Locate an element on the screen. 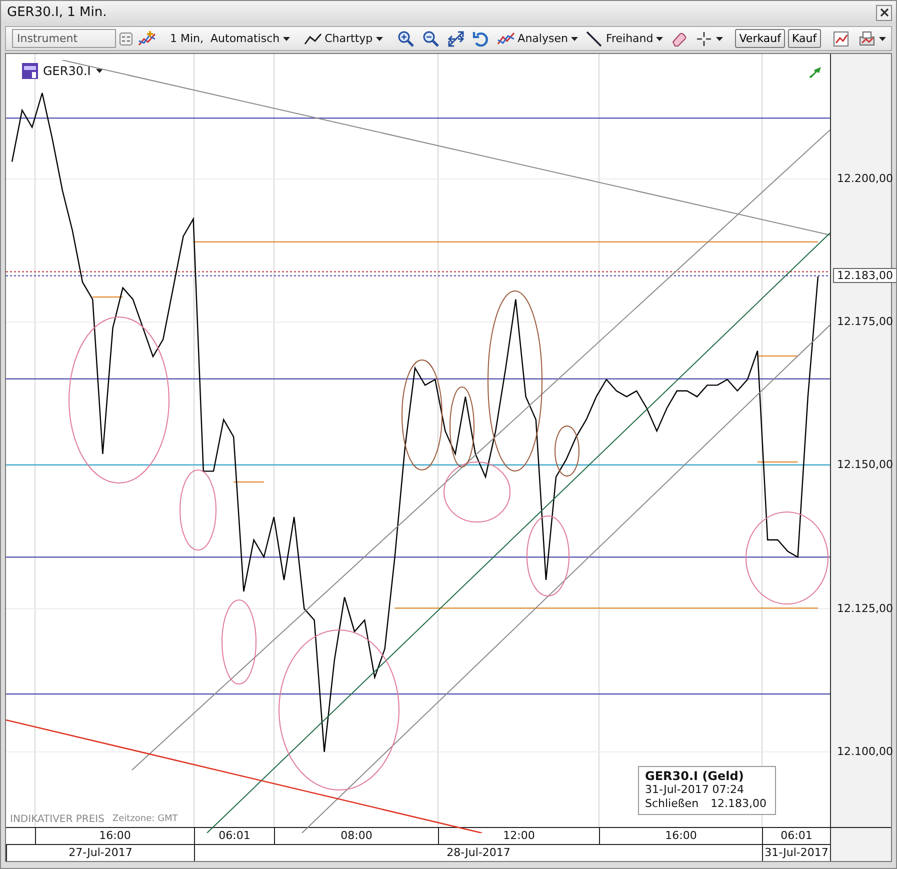 The width and height of the screenshot is (897, 869). zoom-out-icon is located at coordinates (431, 39).